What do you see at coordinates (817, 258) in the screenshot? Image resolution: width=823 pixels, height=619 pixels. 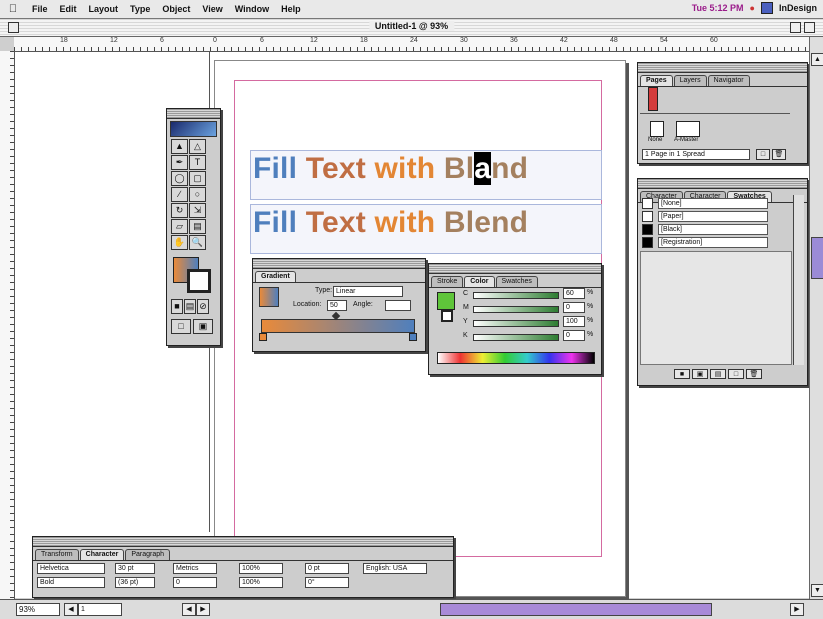 I see `vertical-scroll-thumb` at bounding box center [817, 258].